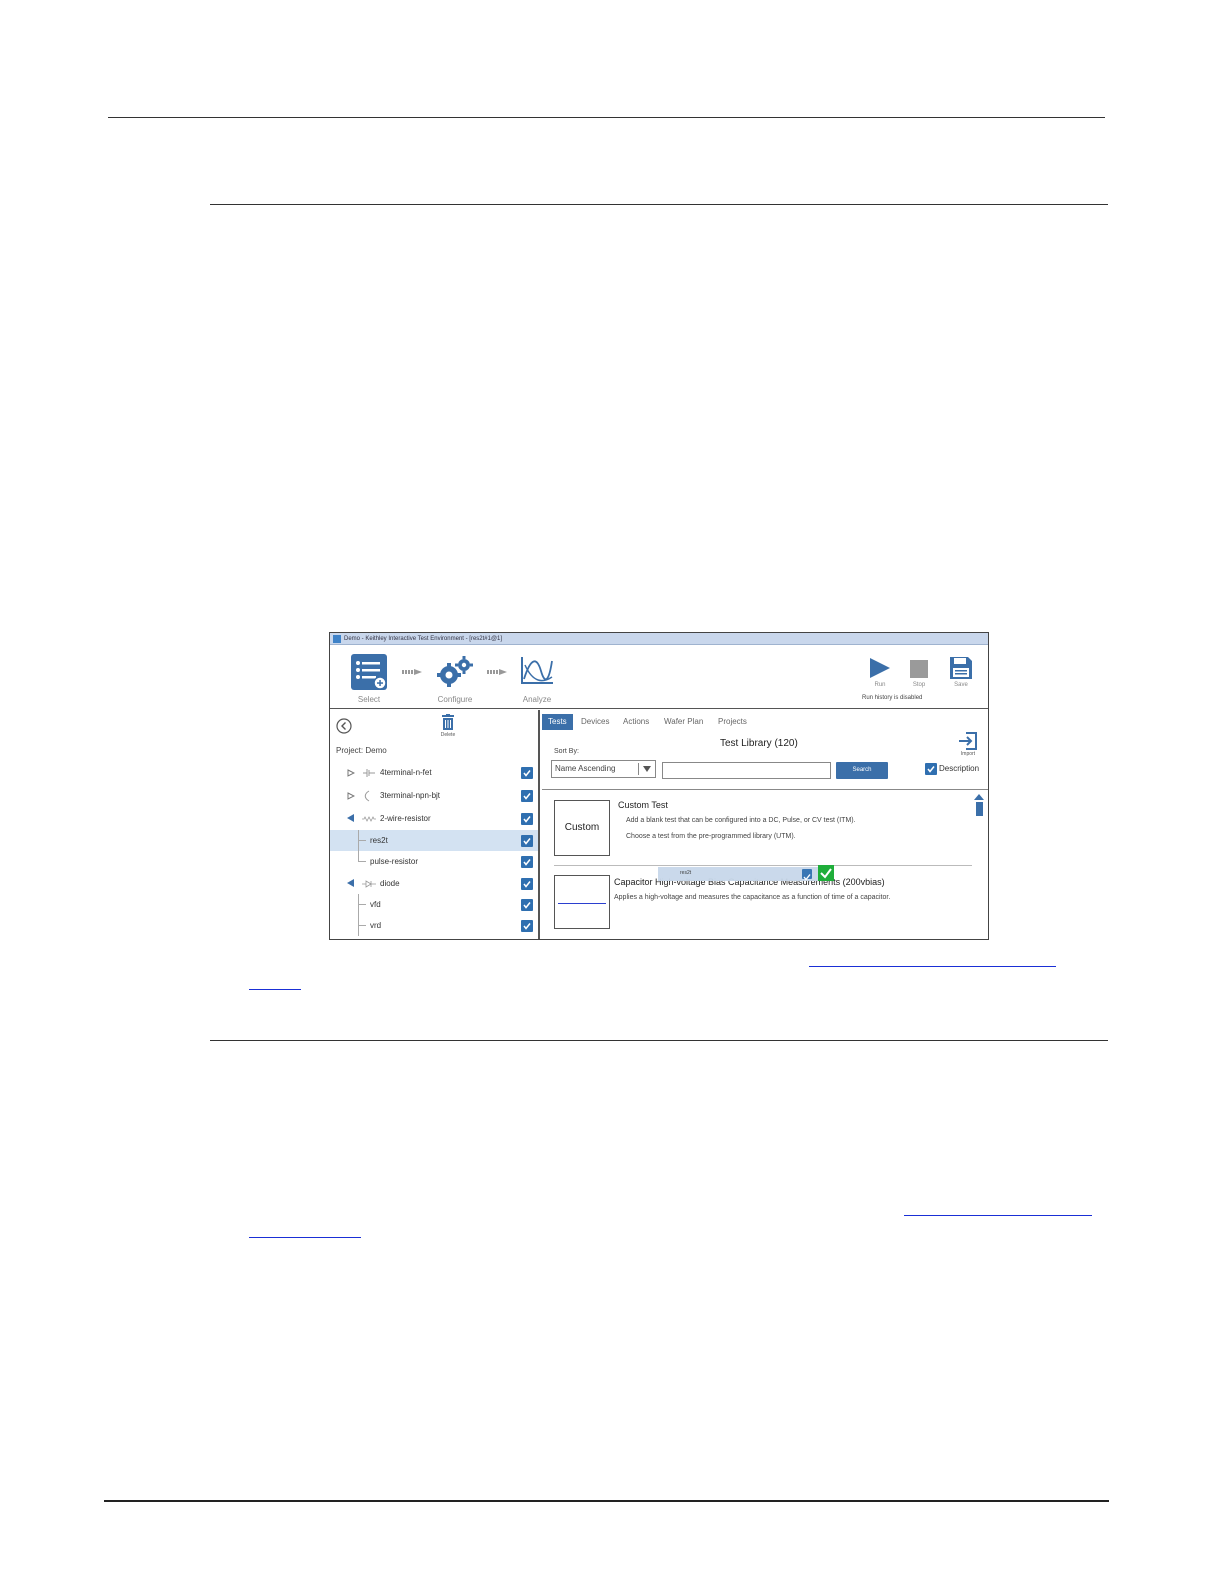 Image resolution: width=1224 pixels, height=1584 pixels. Describe the element at coordinates (434, 818) in the screenshot. I see `tree-item-2-wire-resistor: 2-wire-resistor` at that location.